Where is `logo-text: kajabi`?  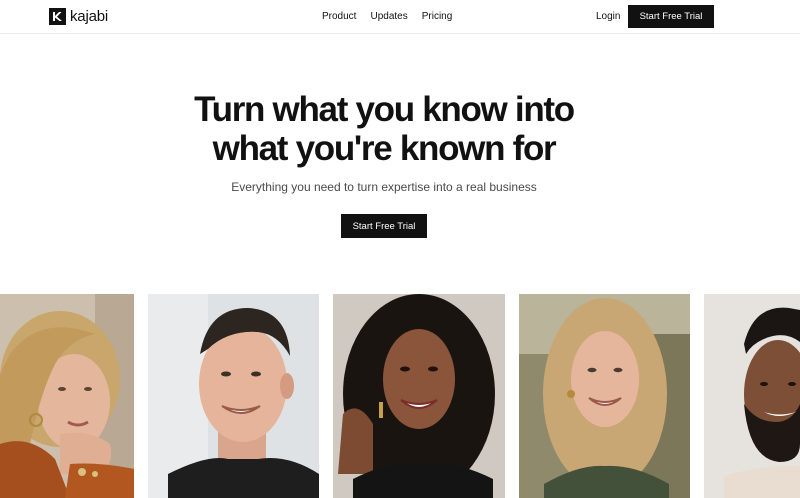
logo-text: kajabi is located at coordinates (89, 16).